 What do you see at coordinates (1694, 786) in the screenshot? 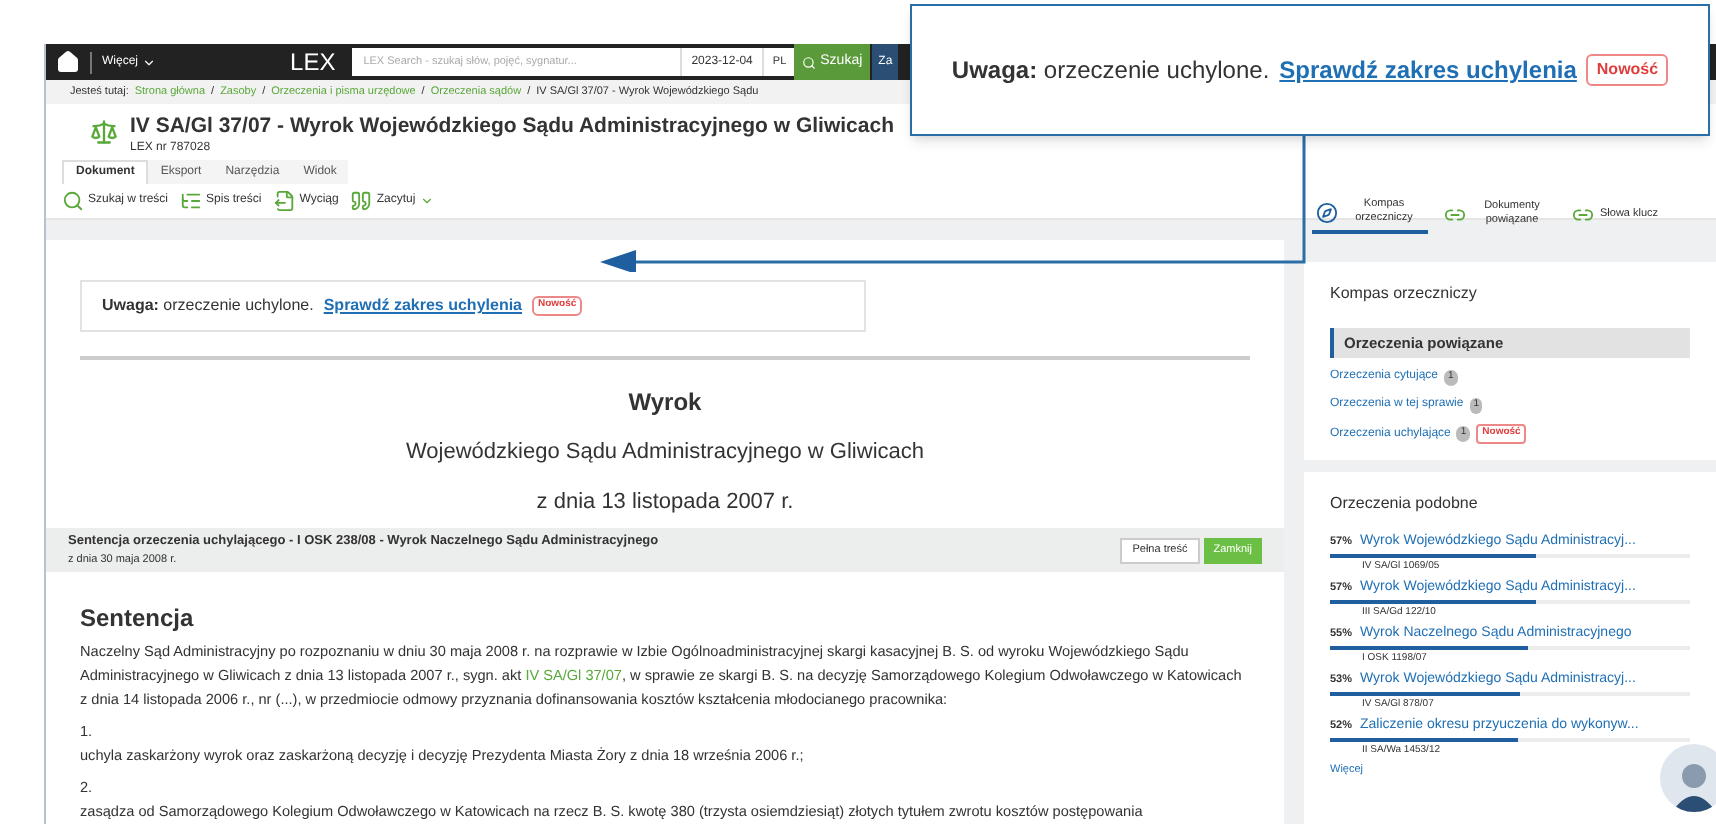
I see `person-silhouette-icon` at bounding box center [1694, 786].